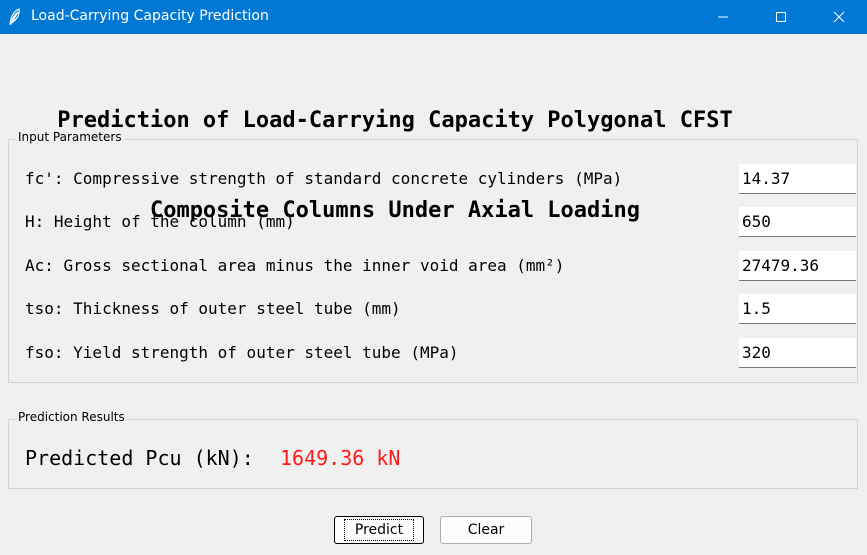 This screenshot has height=555, width=867. I want to click on clear-button: Clear, so click(486, 530).